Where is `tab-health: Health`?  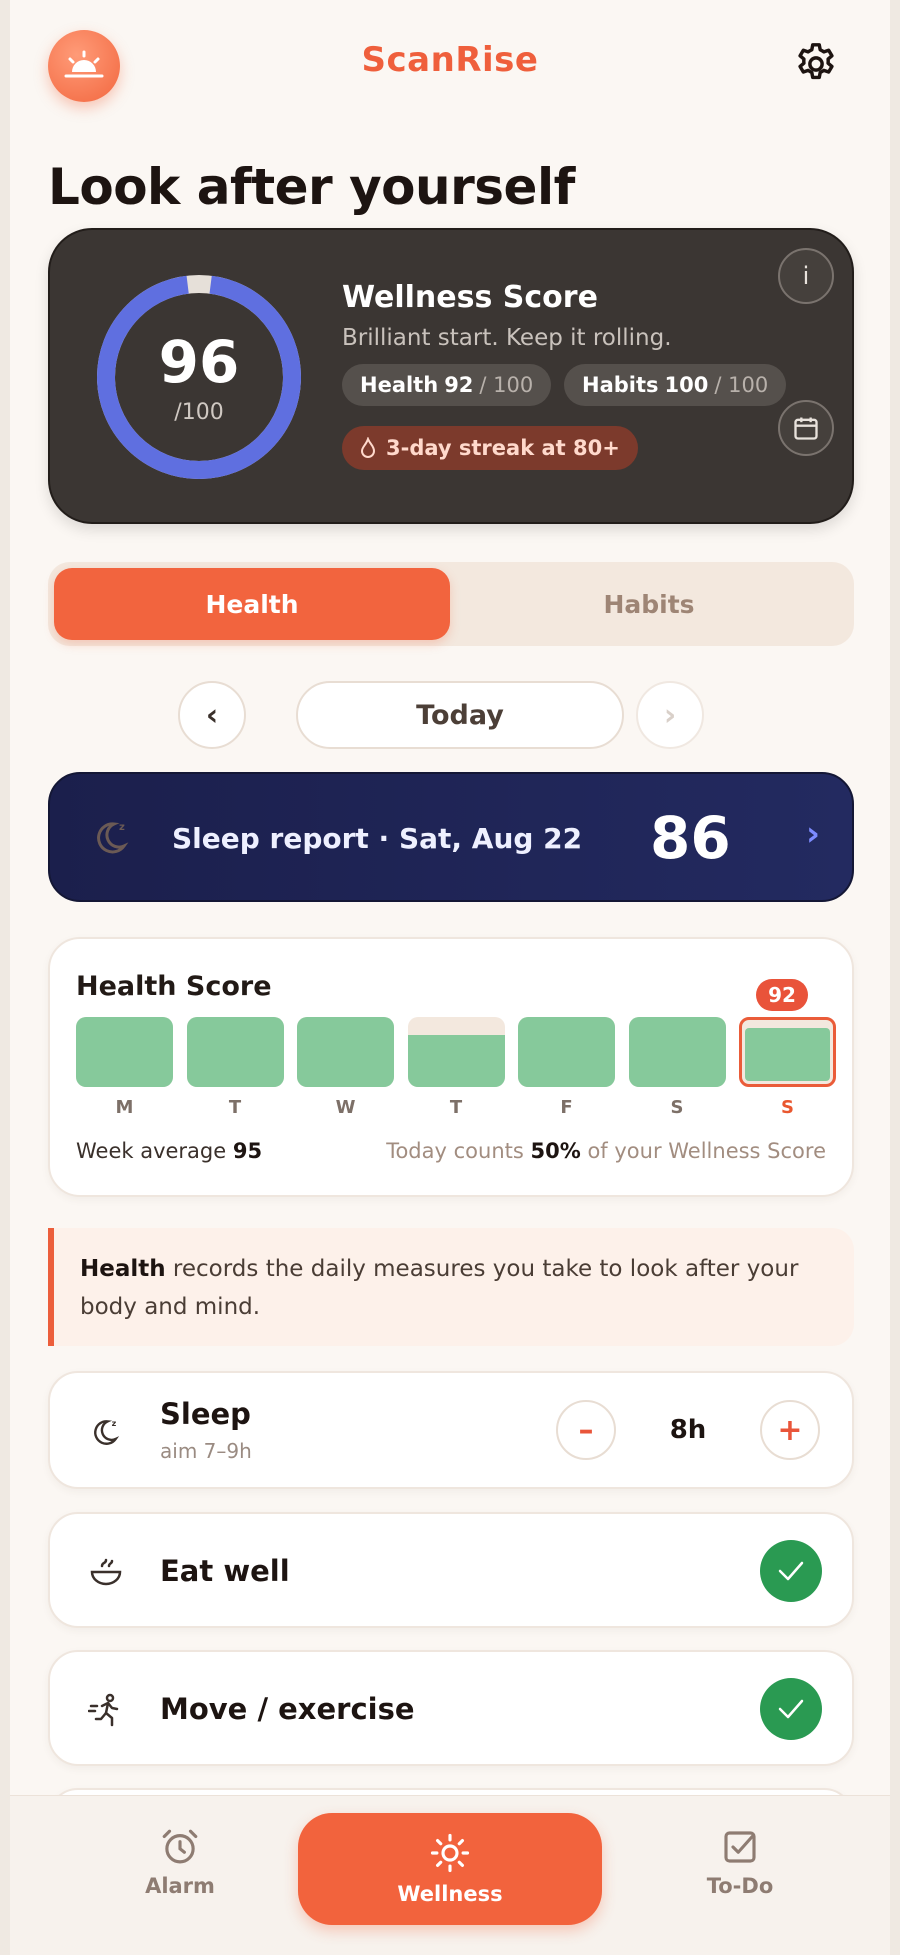 tab-health: Health is located at coordinates (252, 604).